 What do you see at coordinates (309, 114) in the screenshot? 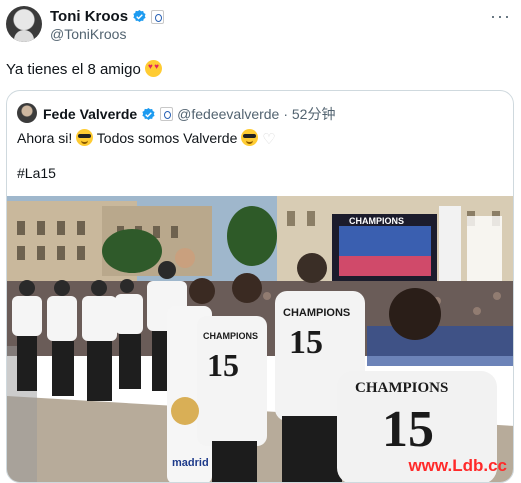
I see `quoted-timestamp: · 52分钟` at bounding box center [309, 114].